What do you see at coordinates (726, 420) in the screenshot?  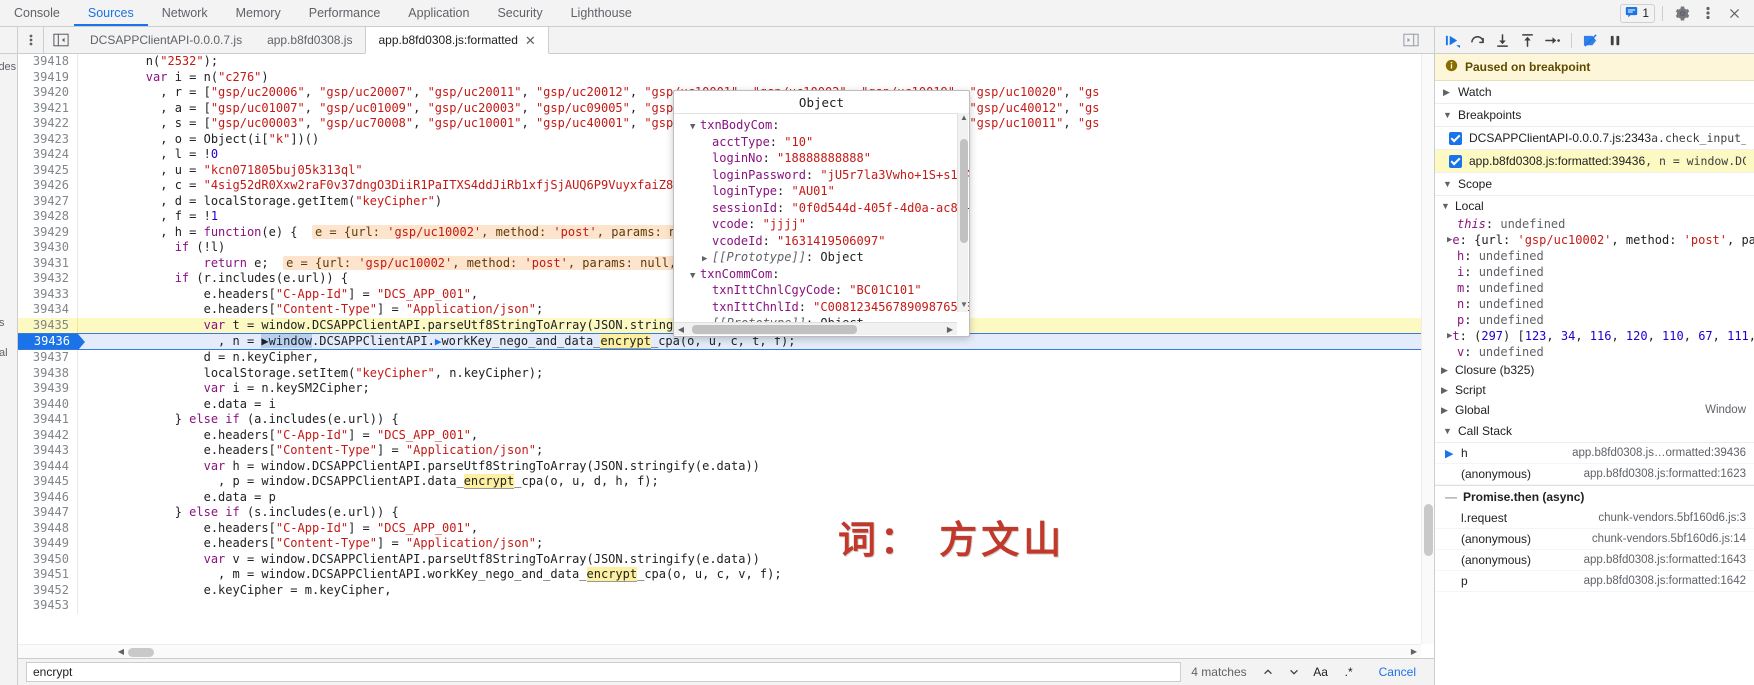 I see `code-line: 39441 } else if (a.includes(e.url)) {` at bounding box center [726, 420].